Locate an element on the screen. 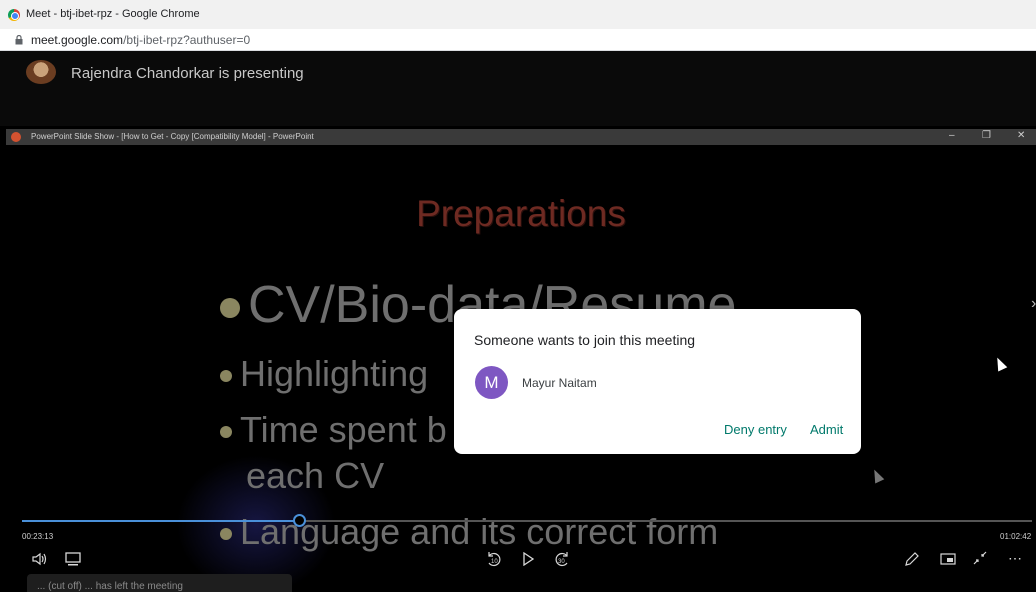 This screenshot has width=1036, height=592. browser-title-bar: Meet - btj-ibet-rpz - Google Chrome is located at coordinates (518, 14).